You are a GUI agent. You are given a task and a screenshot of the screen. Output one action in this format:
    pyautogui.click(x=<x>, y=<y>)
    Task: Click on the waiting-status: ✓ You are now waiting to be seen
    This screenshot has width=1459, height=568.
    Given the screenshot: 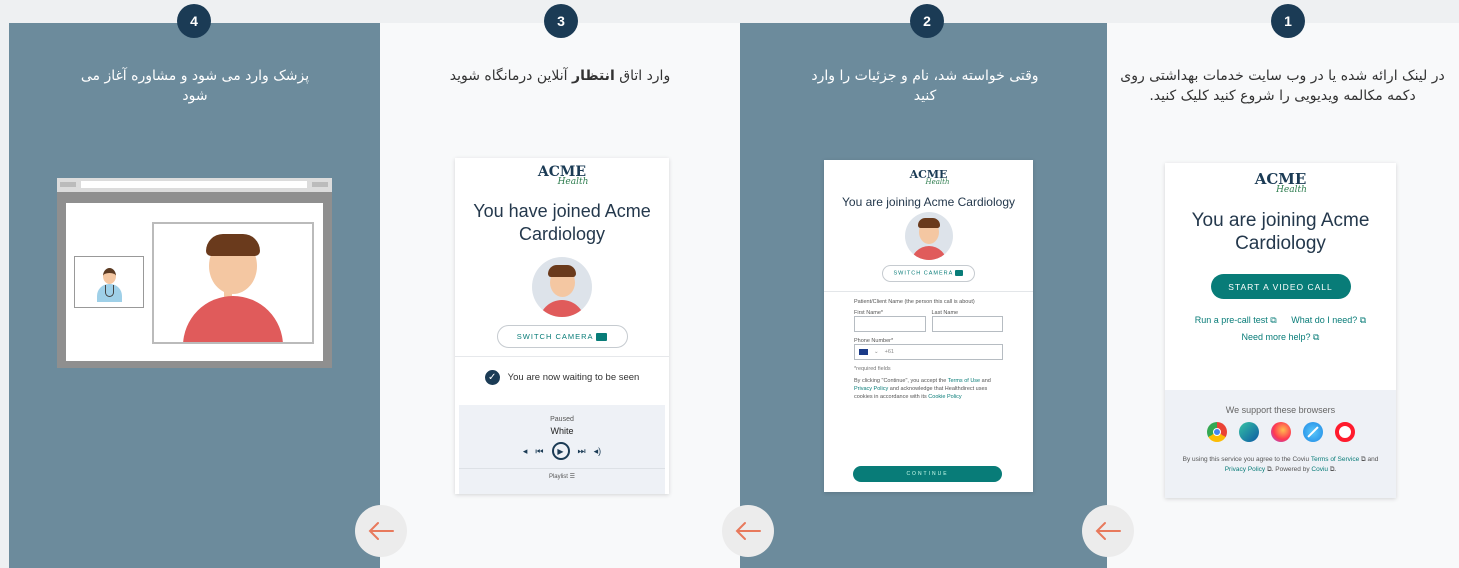 What is the action you would take?
    pyautogui.click(x=562, y=377)
    